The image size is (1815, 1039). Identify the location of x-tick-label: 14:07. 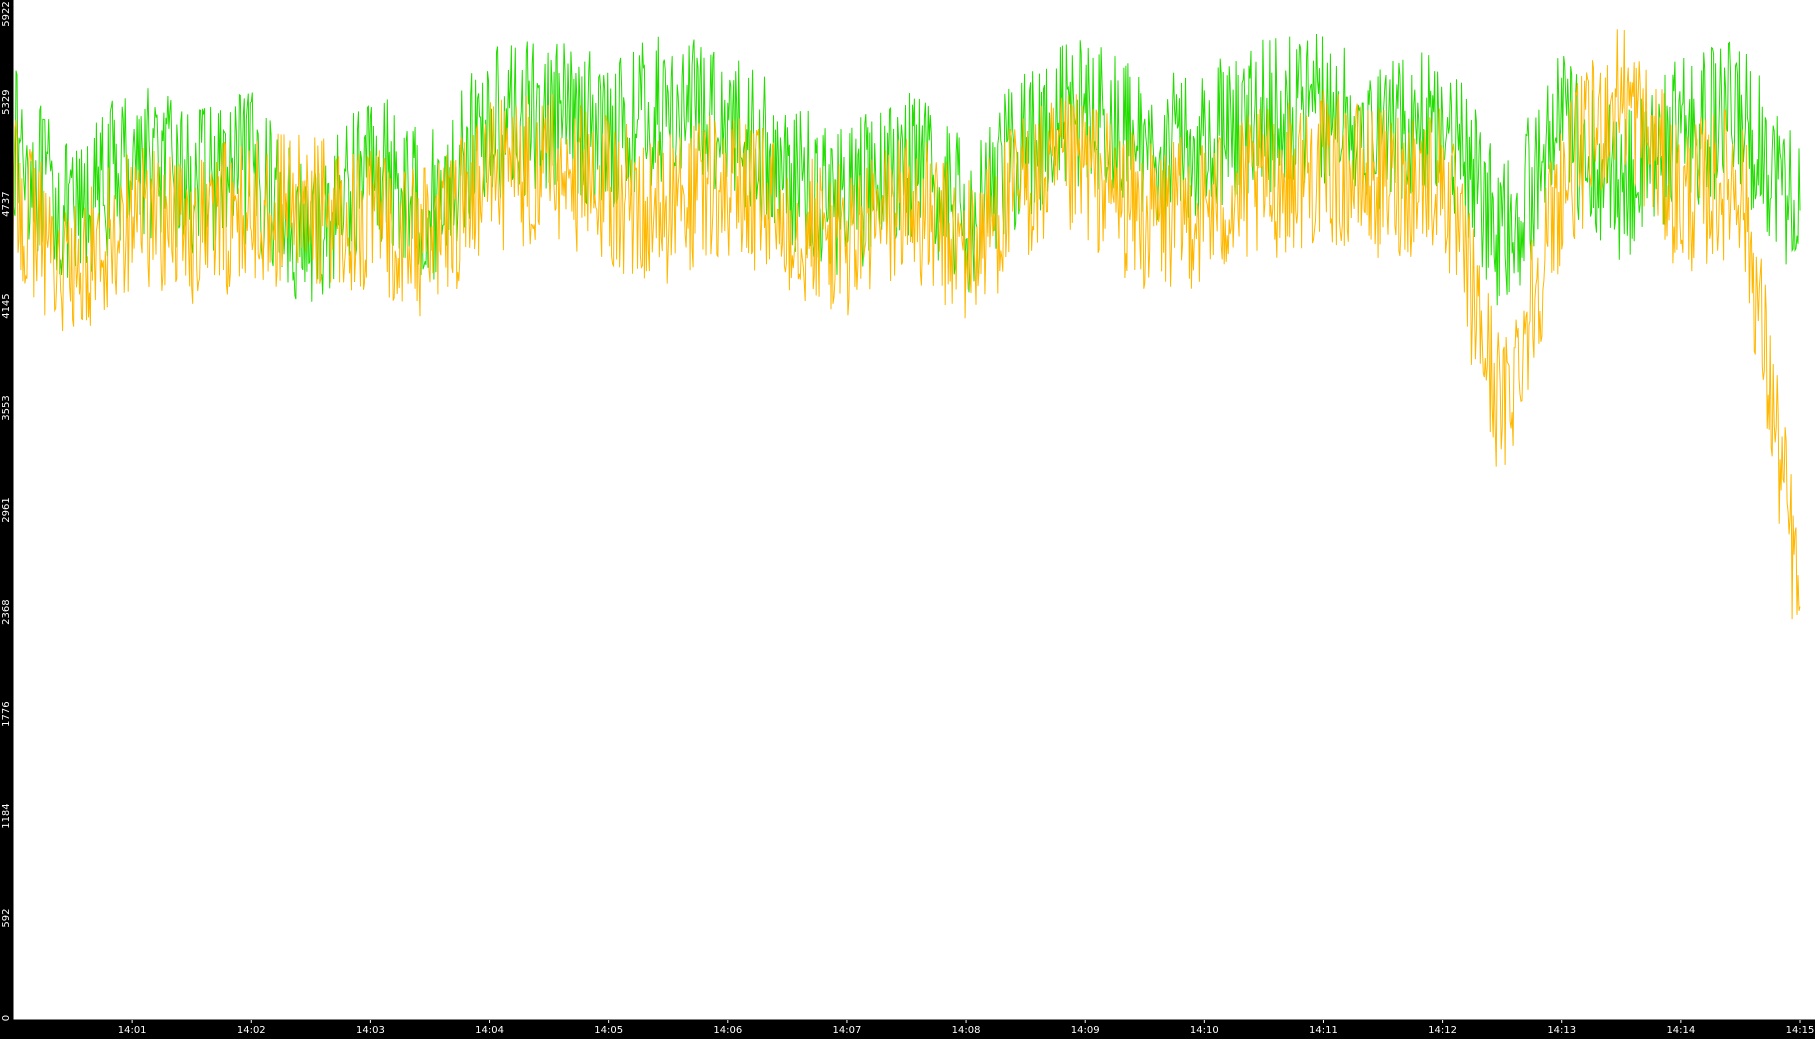
(847, 1030).